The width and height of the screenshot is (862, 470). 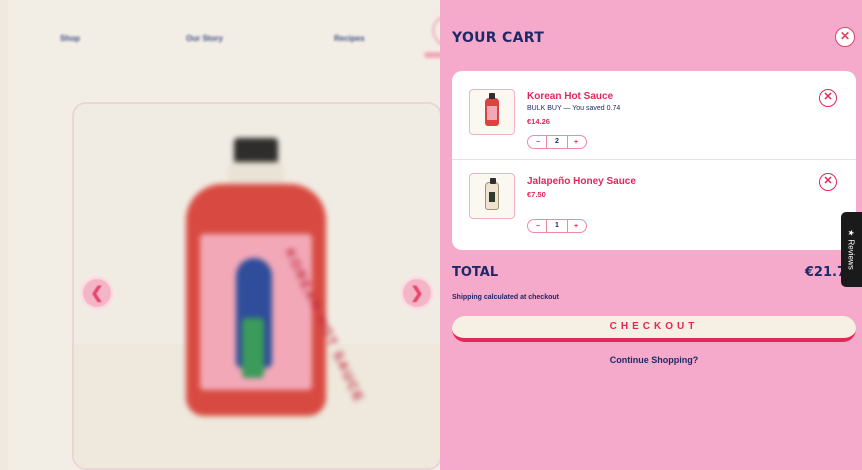 What do you see at coordinates (654, 203) in the screenshot?
I see `cart-item: Jalapeño Honey Sauce €7.50 − 1 + ✕` at bounding box center [654, 203].